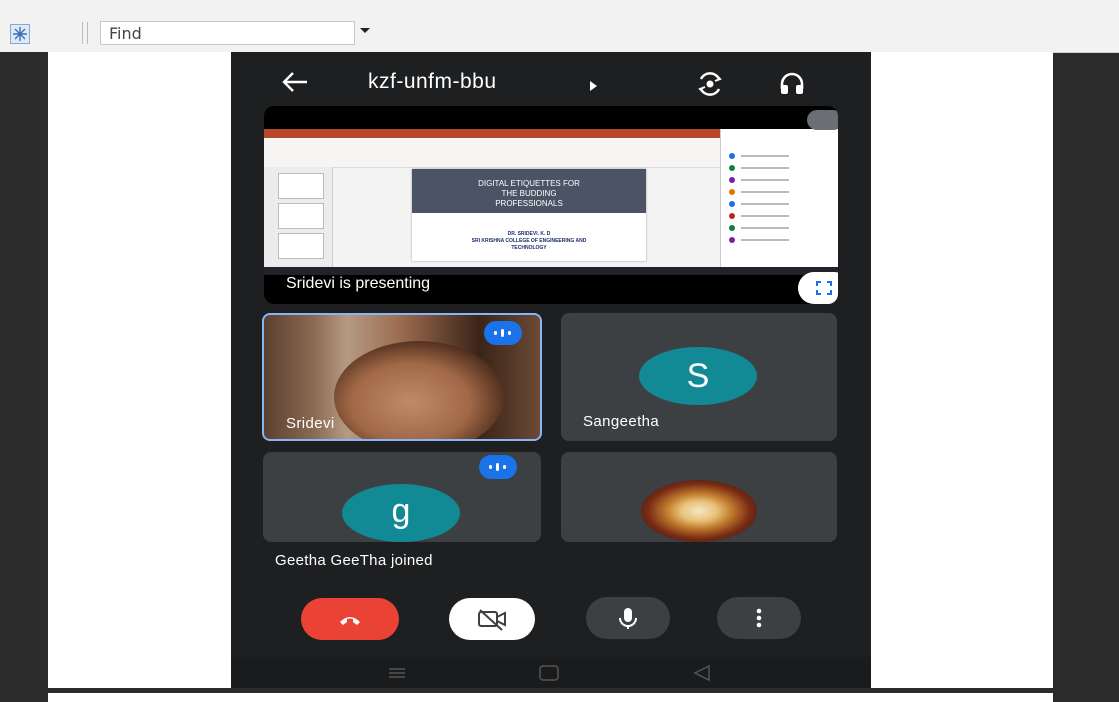  Describe the element at coordinates (492, 148) in the screenshot. I see `shared-ribbon` at that location.